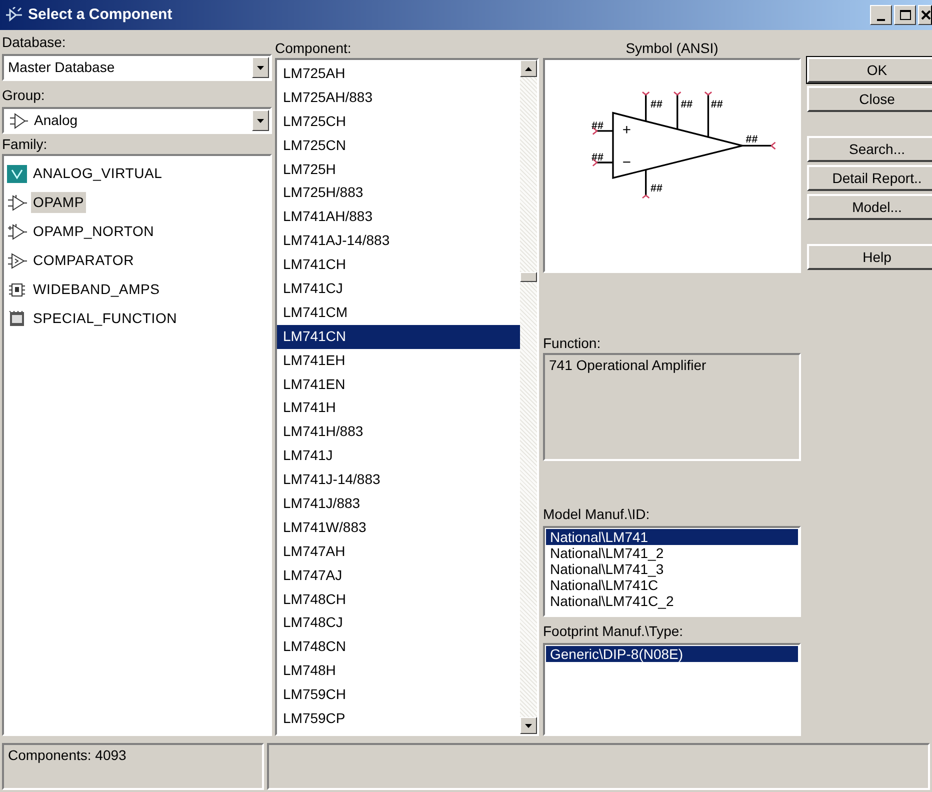 The width and height of the screenshot is (932, 792). What do you see at coordinates (56, 120) in the screenshot?
I see `combo-value: Analog` at bounding box center [56, 120].